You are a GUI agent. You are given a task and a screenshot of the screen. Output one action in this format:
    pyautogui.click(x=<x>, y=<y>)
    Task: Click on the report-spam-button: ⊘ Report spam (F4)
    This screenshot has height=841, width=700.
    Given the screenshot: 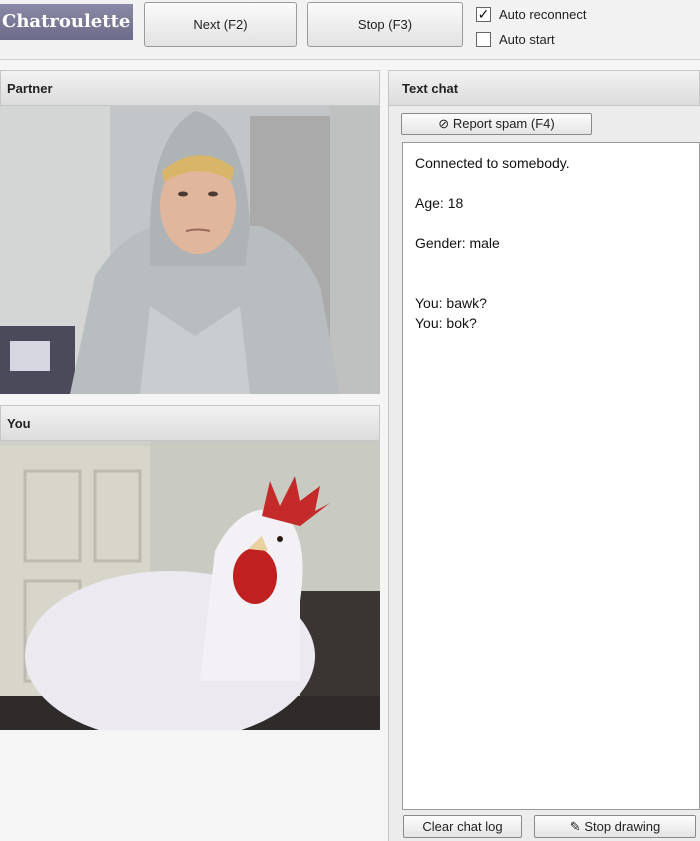 What is the action you would take?
    pyautogui.click(x=496, y=124)
    